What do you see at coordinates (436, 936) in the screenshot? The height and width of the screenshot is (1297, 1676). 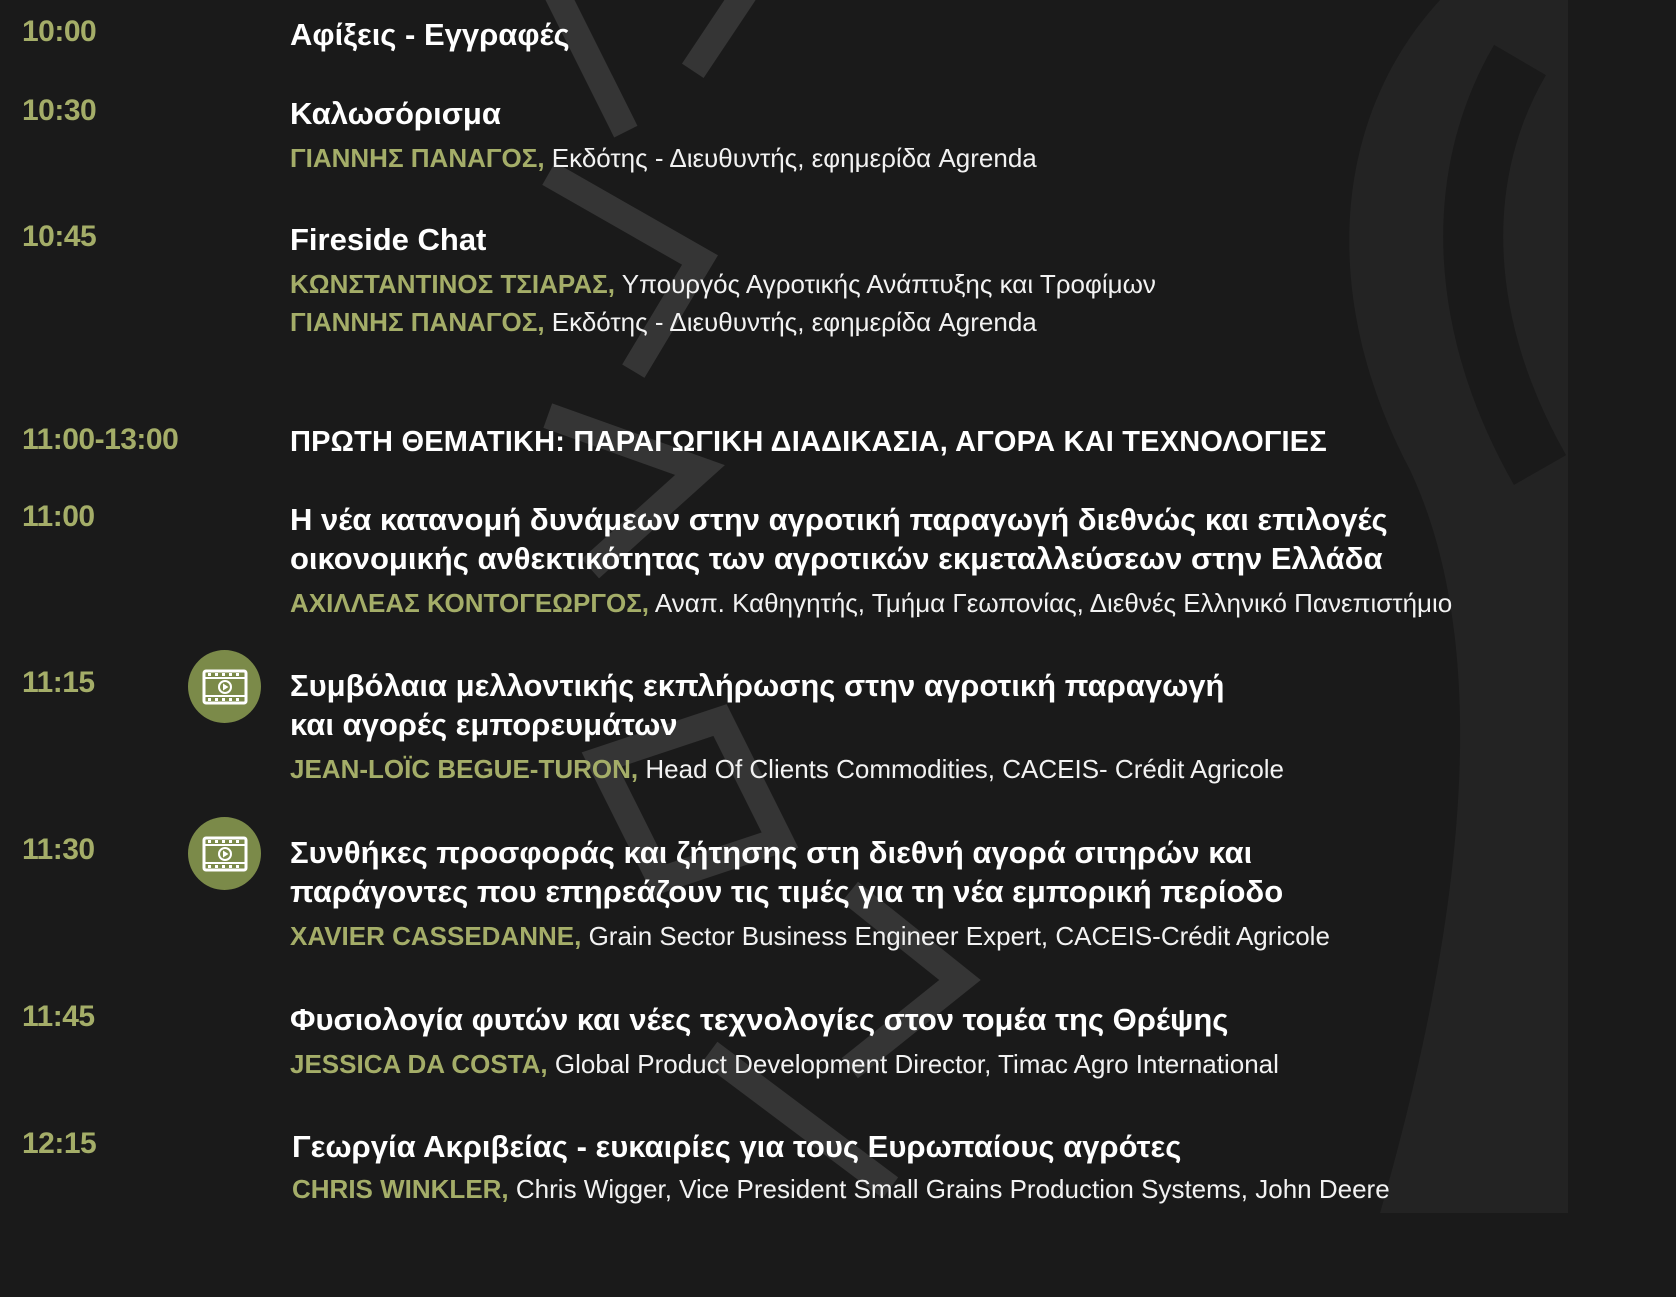 I see `speaker-name: XAVIER CASSEDANNE,` at bounding box center [436, 936].